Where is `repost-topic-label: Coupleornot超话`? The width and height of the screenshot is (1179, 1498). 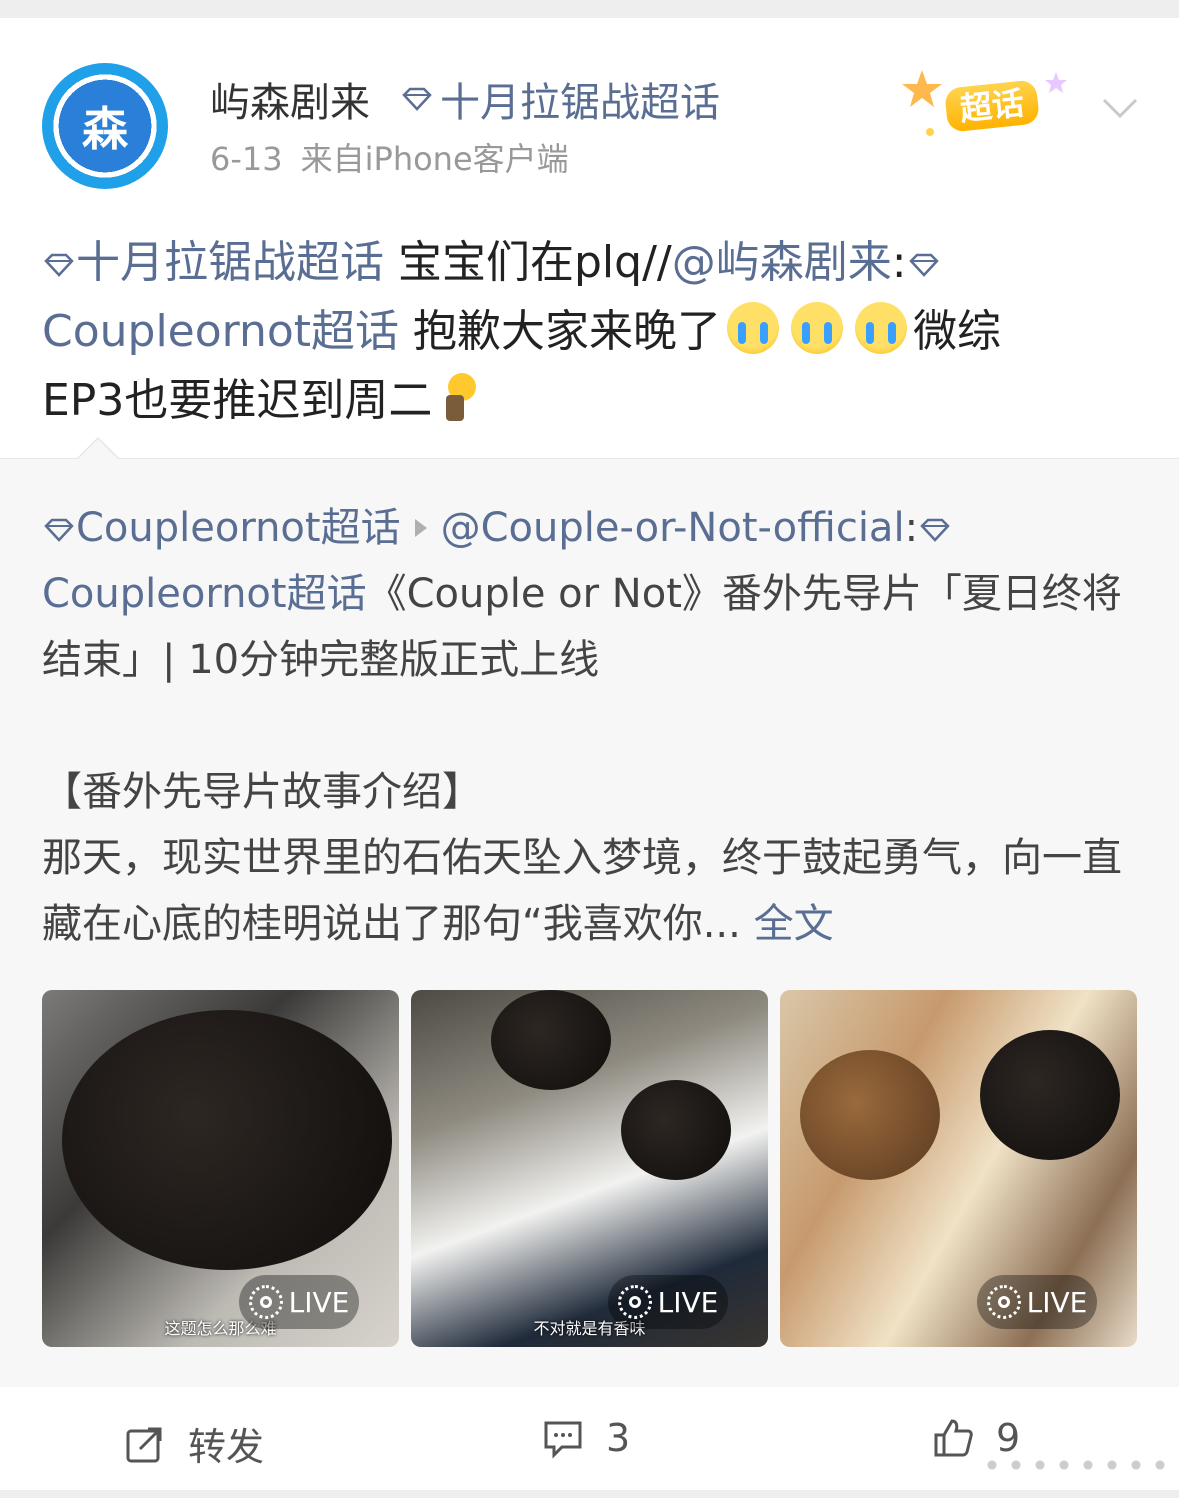 repost-topic-label: Coupleornot超话 is located at coordinates (238, 528).